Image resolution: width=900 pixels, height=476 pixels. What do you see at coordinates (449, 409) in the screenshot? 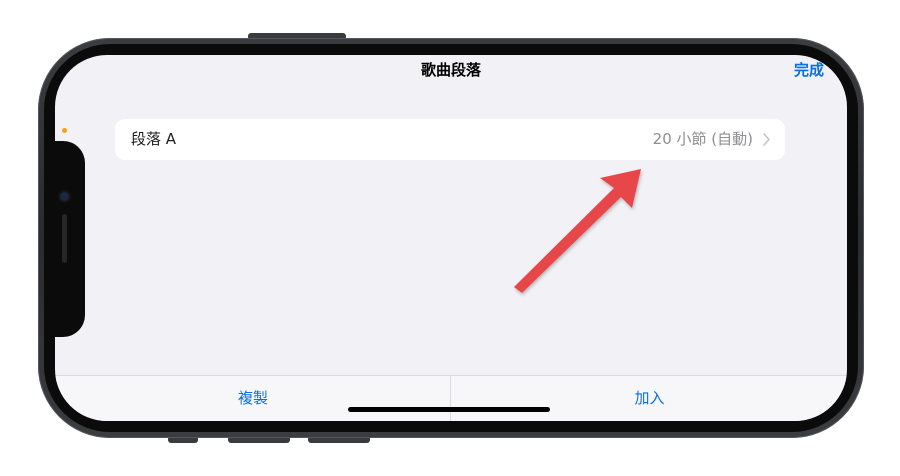
I see `home-indicator` at bounding box center [449, 409].